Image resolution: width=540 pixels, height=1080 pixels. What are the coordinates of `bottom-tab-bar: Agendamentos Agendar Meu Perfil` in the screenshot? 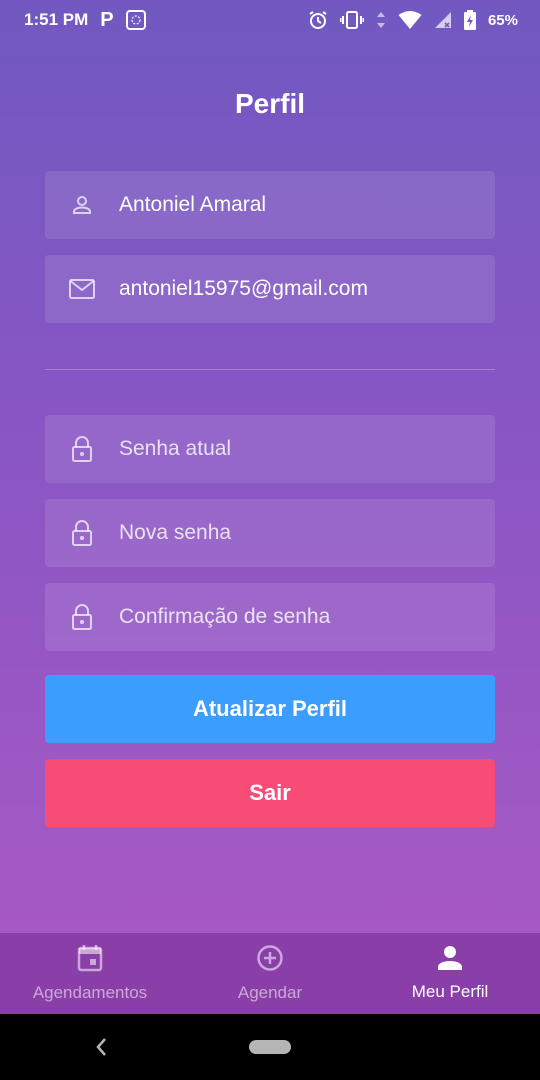 It's located at (270, 973).